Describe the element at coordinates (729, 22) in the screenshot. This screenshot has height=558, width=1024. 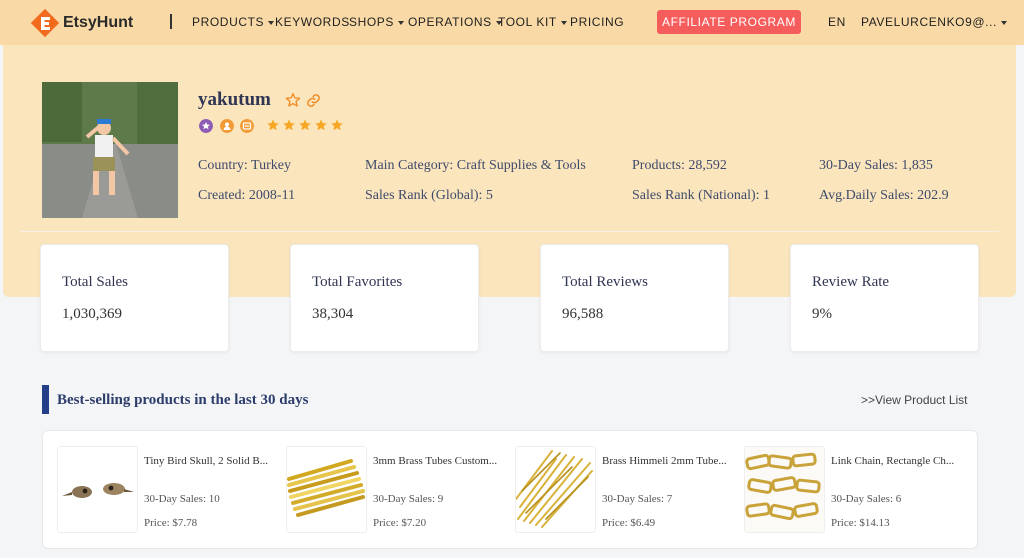
I see `affiliate-program-button: AFFILIATE PROGRAM` at that location.